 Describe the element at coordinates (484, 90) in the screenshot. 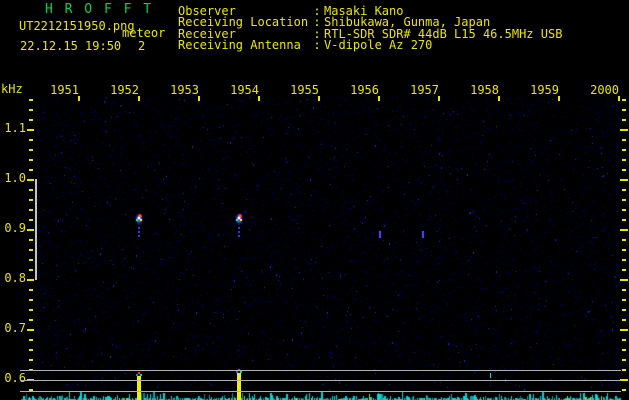

I see `time-tick-label: 1958` at that location.